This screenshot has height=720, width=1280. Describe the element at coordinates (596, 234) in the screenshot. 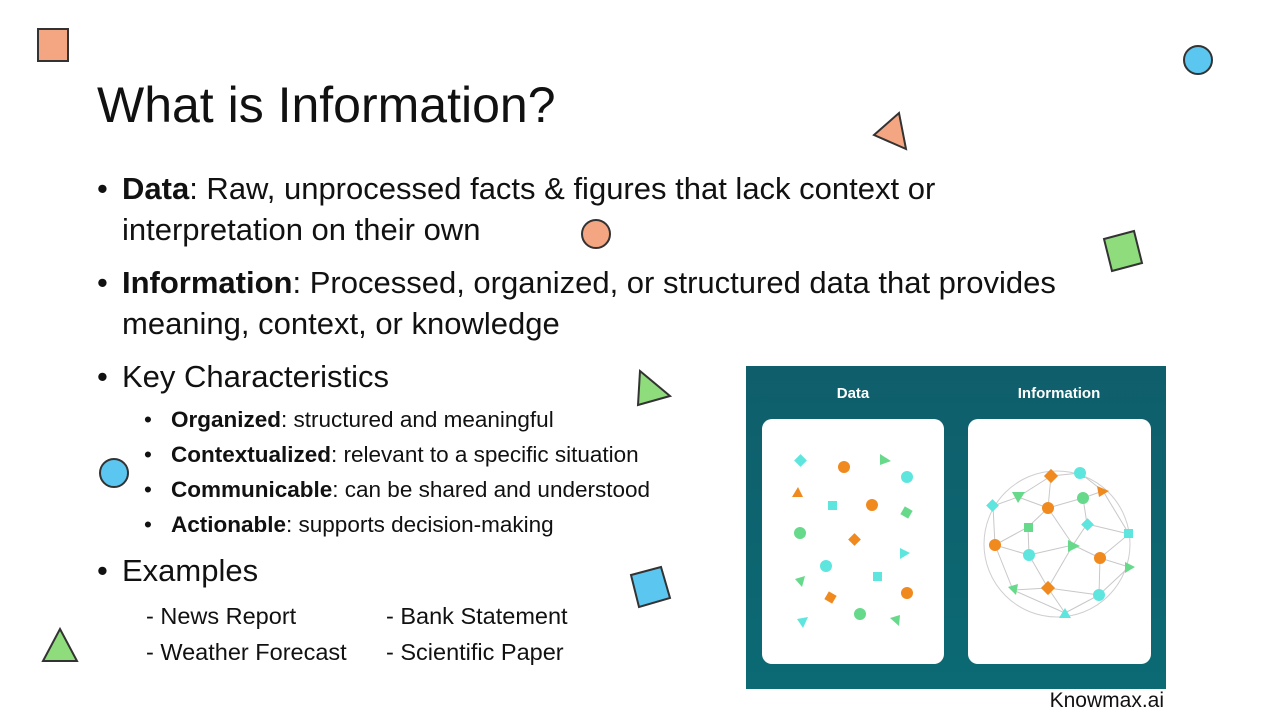

I see `salmon-circle-shape` at that location.